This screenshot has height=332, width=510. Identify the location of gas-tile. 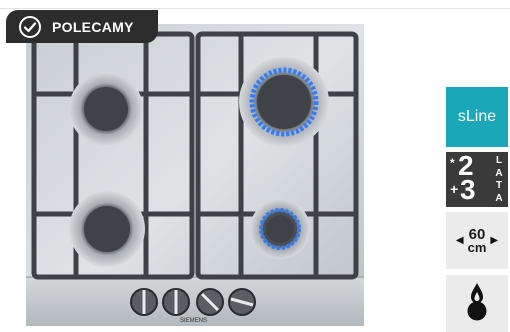
(477, 303).